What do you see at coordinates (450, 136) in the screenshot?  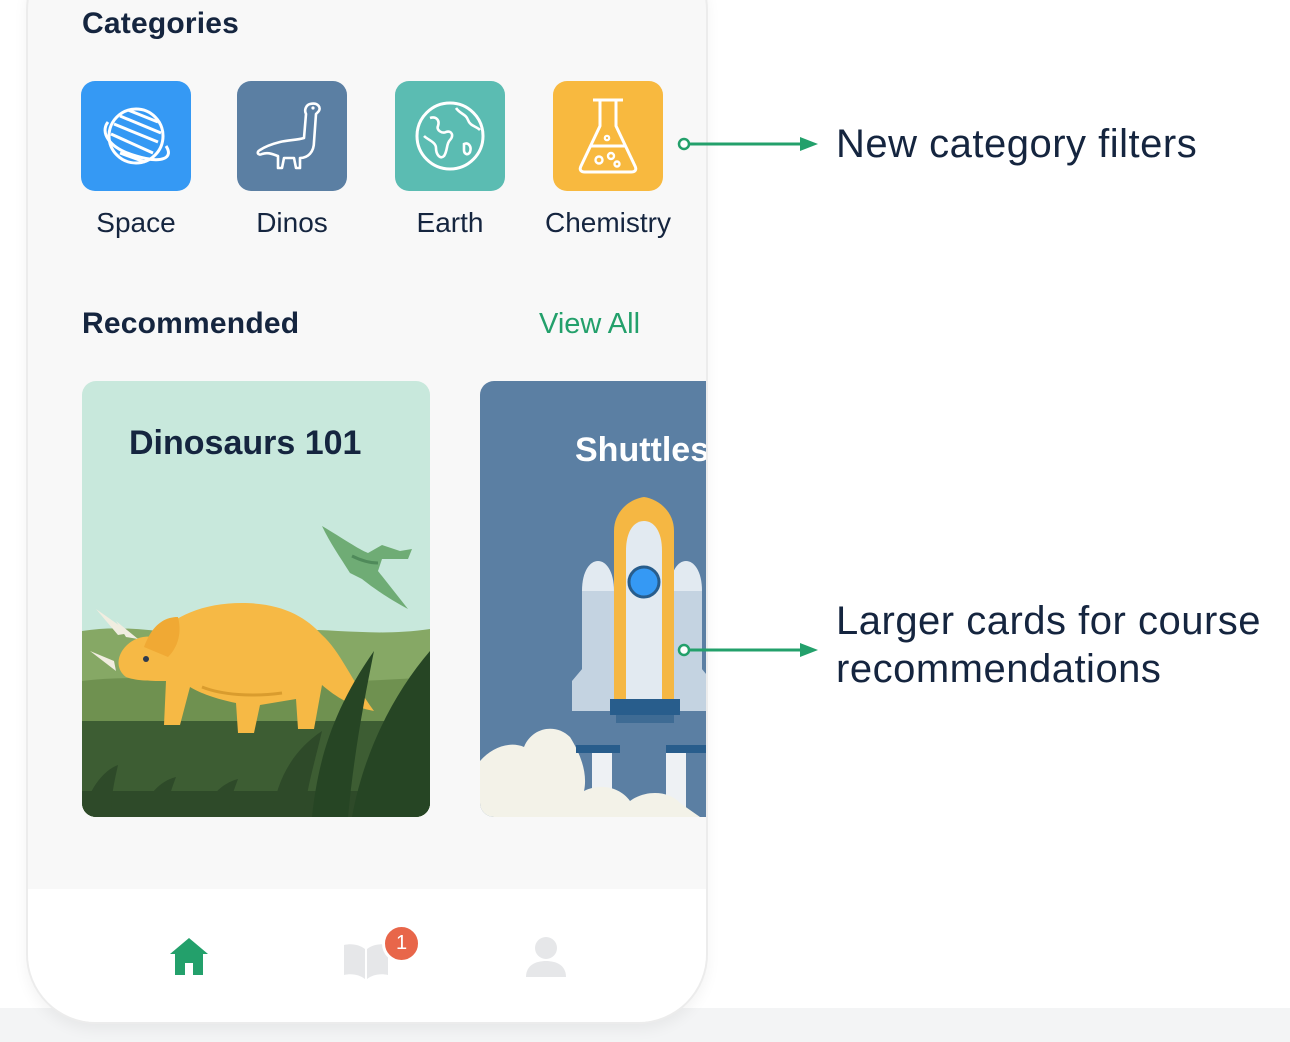 I see `globe-icon` at bounding box center [450, 136].